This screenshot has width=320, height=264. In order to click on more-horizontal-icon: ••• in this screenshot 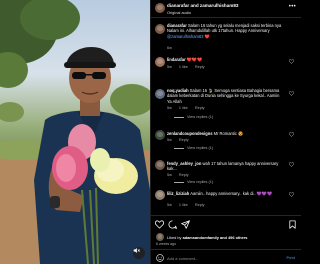, I will do `click(292, 7)`.